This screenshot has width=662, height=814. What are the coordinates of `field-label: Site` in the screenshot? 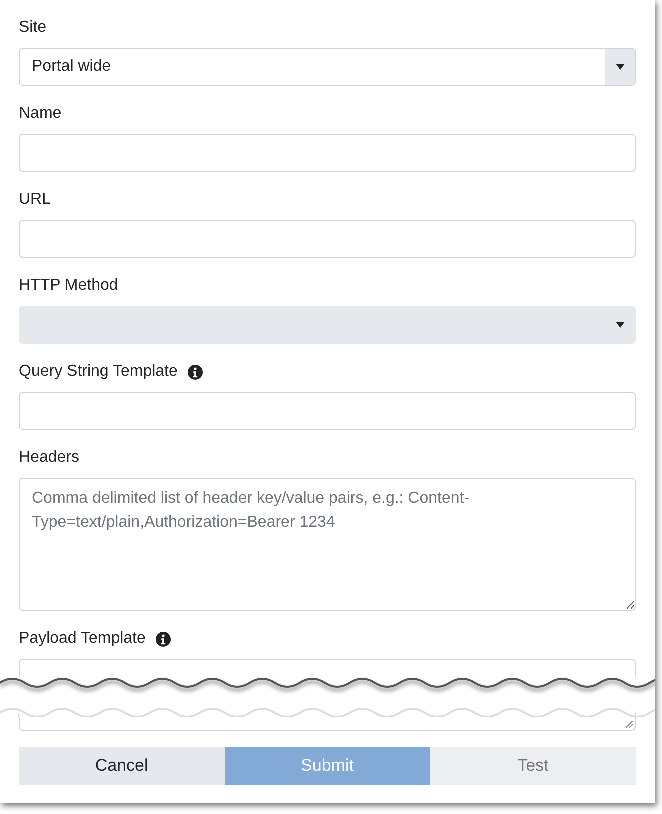 It's located at (33, 28).